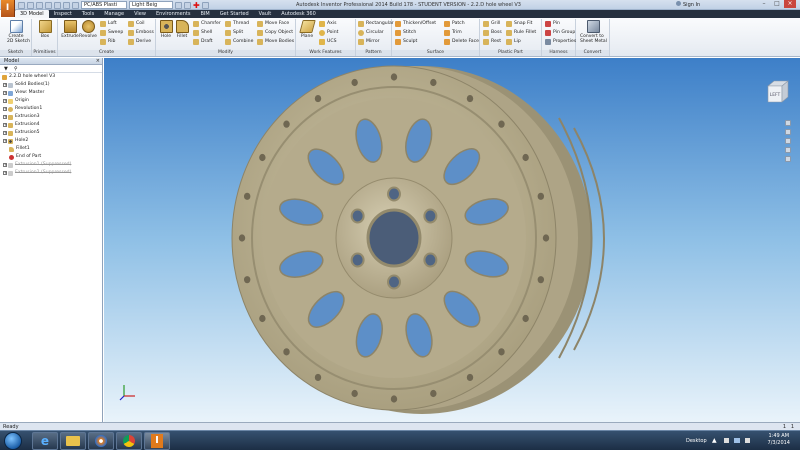  Describe the element at coordinates (45, 29) in the screenshot. I see `box-button: Box` at that location.